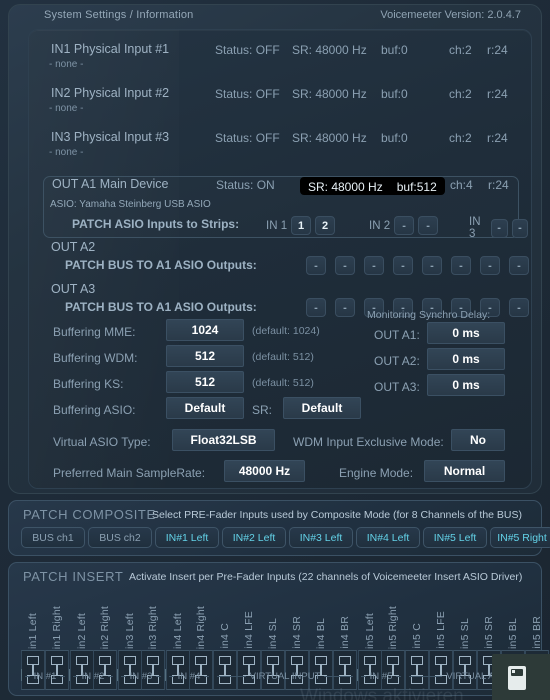 The width and height of the screenshot is (550, 700). I want to click on composite-button-in2-left: IN#2 Left, so click(254, 537).